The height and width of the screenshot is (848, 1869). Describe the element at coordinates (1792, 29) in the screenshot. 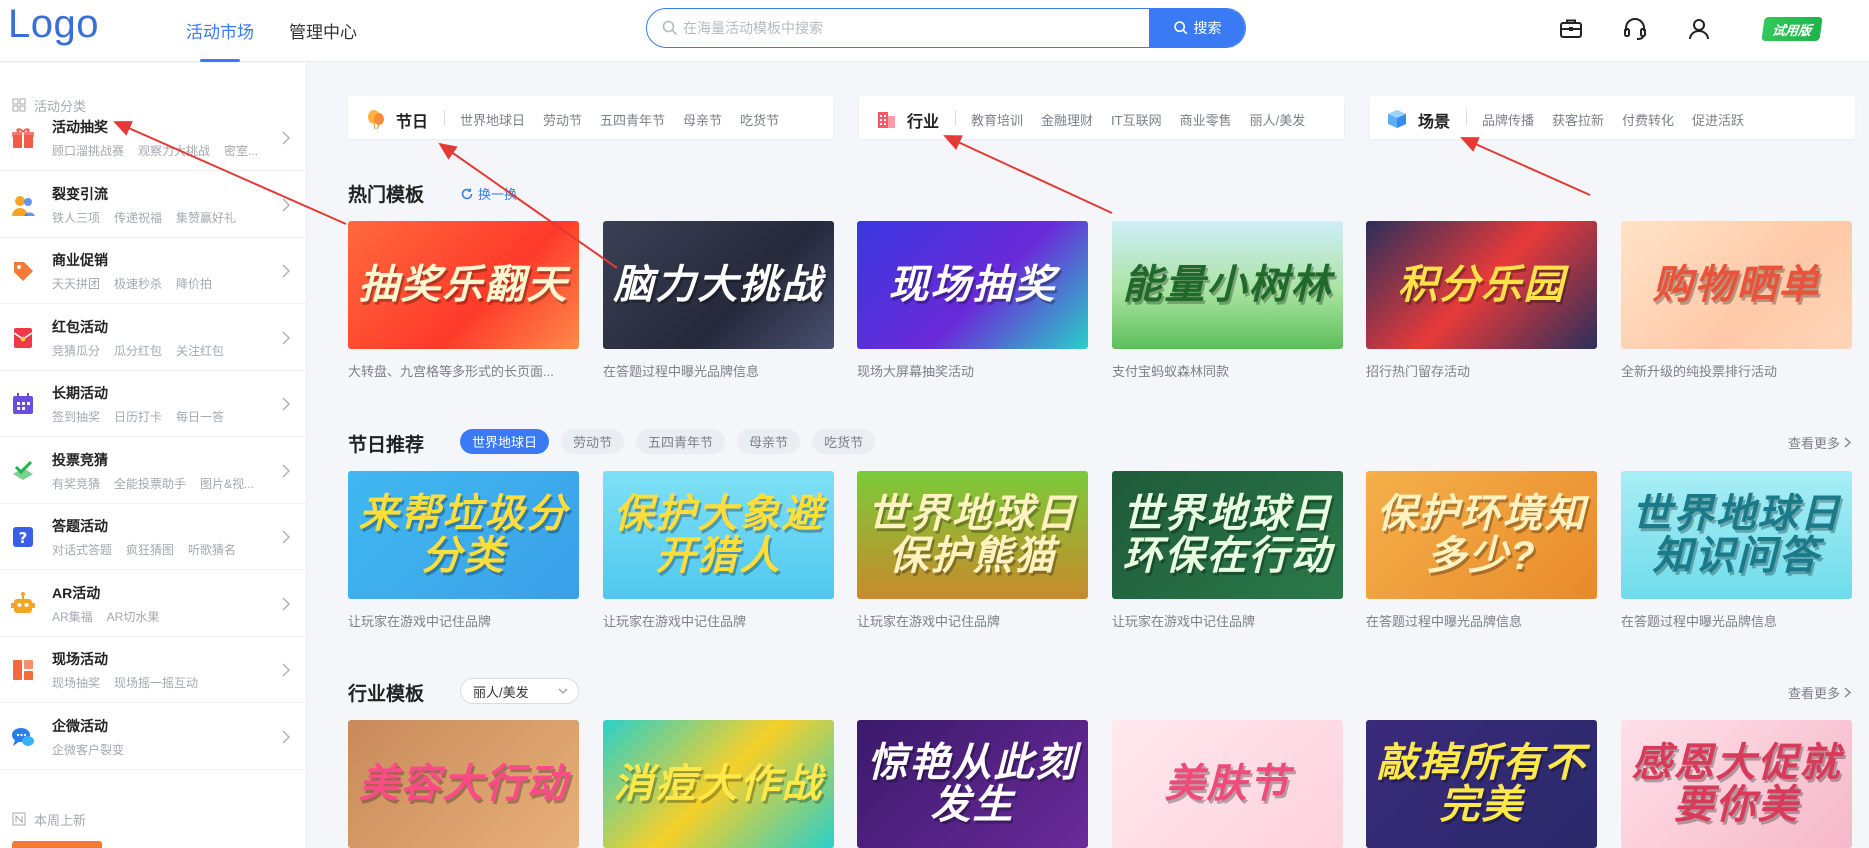

I see `trial-badge: 试用版` at that location.